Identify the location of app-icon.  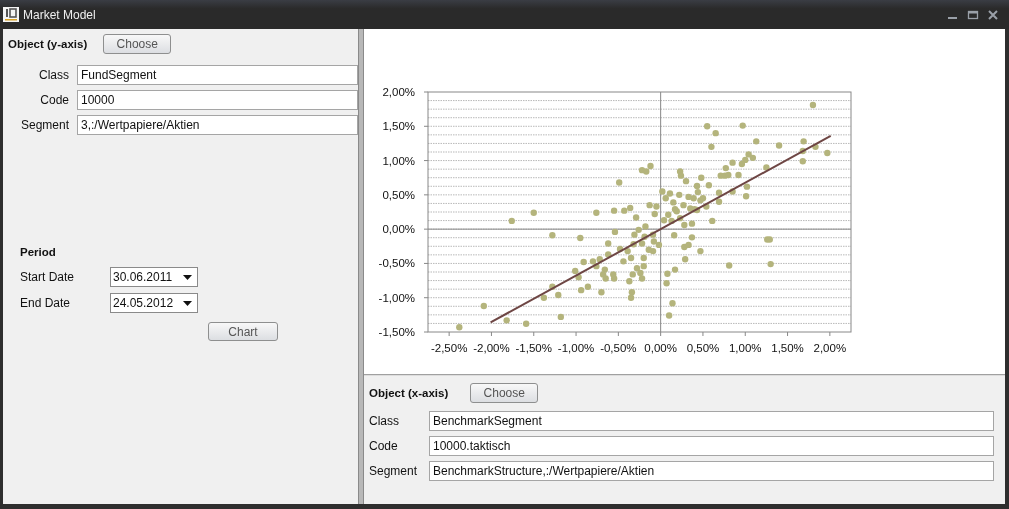
(11, 14).